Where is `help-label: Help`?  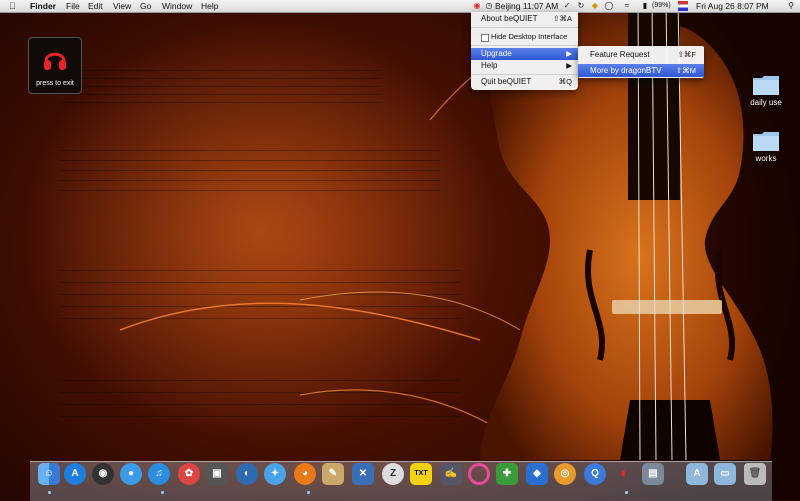
help-label: Help is located at coordinates (489, 65).